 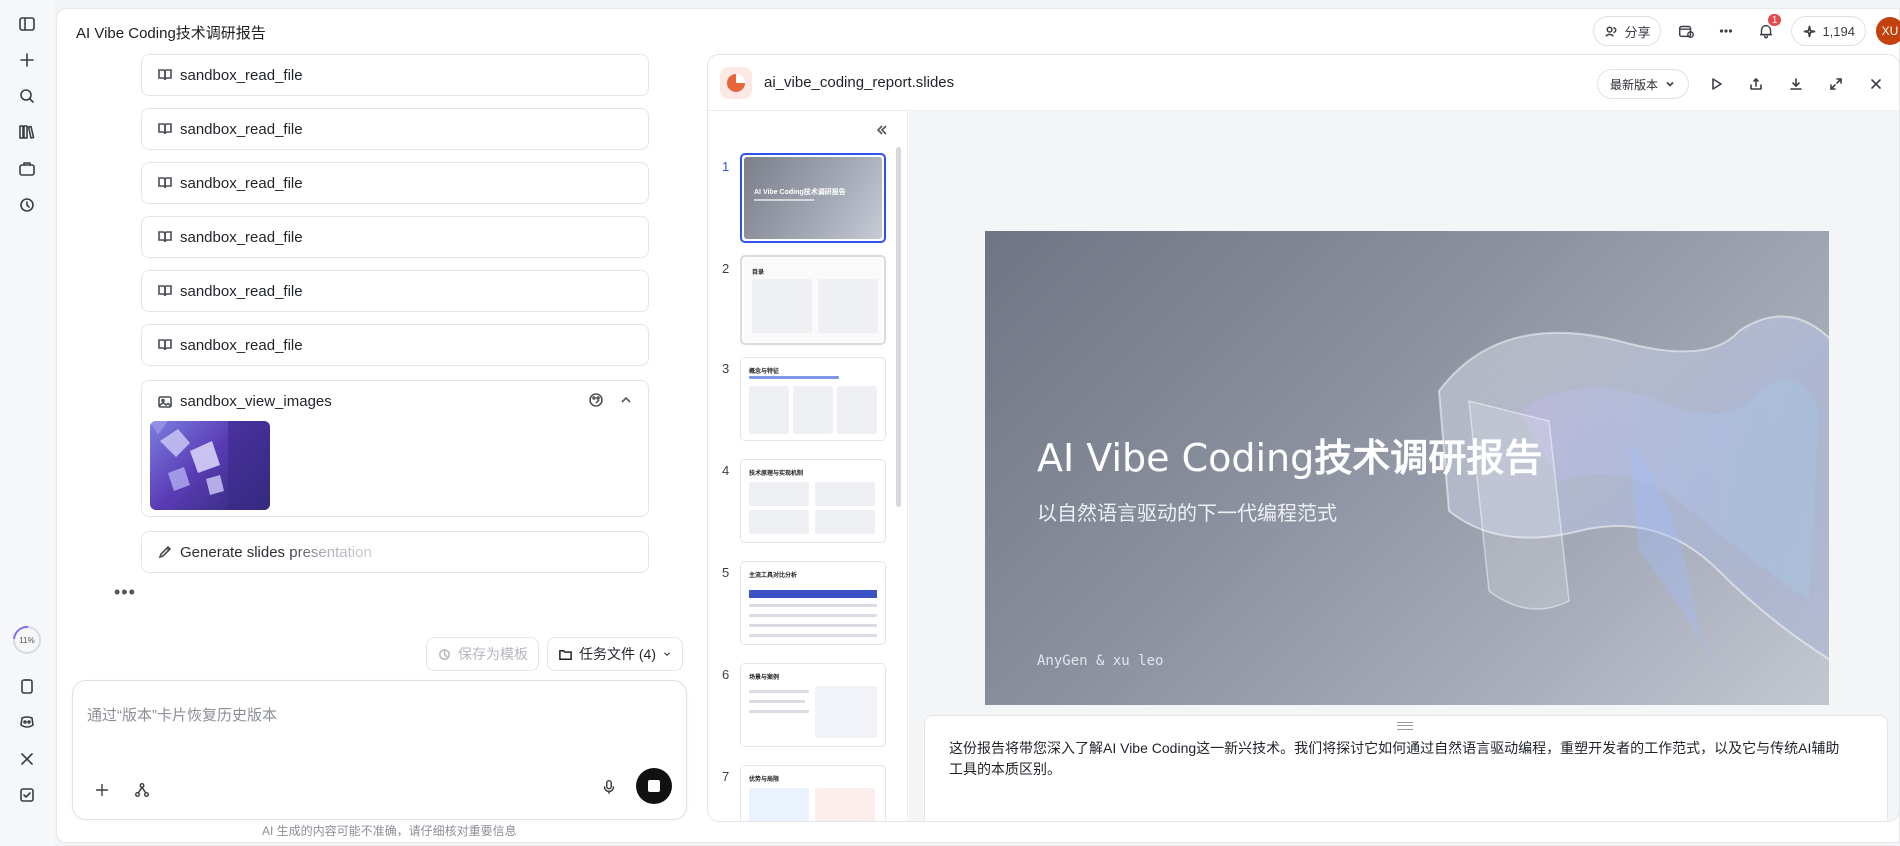 I want to click on share-slides-button, so click(x=1756, y=84).